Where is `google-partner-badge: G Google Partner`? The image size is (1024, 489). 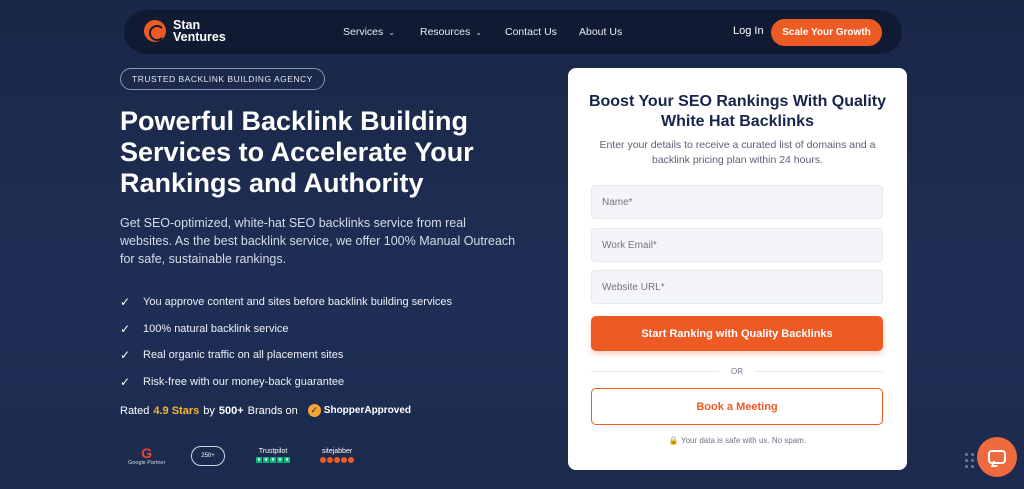 google-partner-badge: G Google Partner is located at coordinates (146, 456).